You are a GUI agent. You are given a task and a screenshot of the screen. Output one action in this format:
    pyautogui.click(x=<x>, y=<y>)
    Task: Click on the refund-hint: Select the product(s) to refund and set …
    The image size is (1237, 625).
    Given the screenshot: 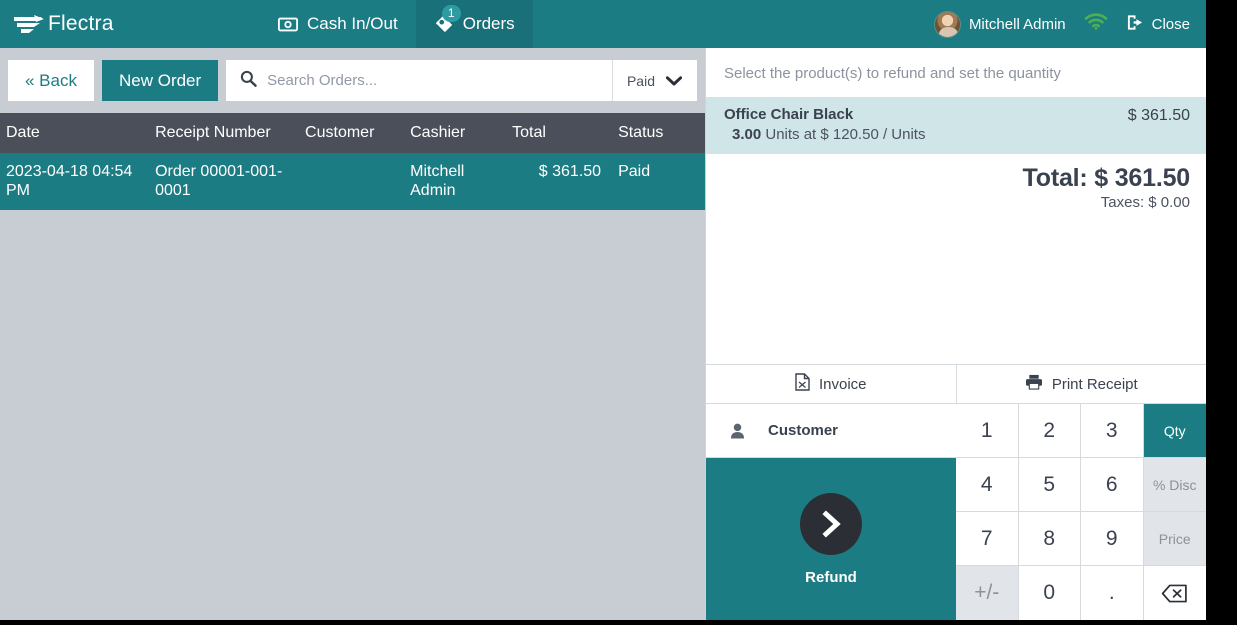 What is the action you would take?
    pyautogui.click(x=892, y=73)
    